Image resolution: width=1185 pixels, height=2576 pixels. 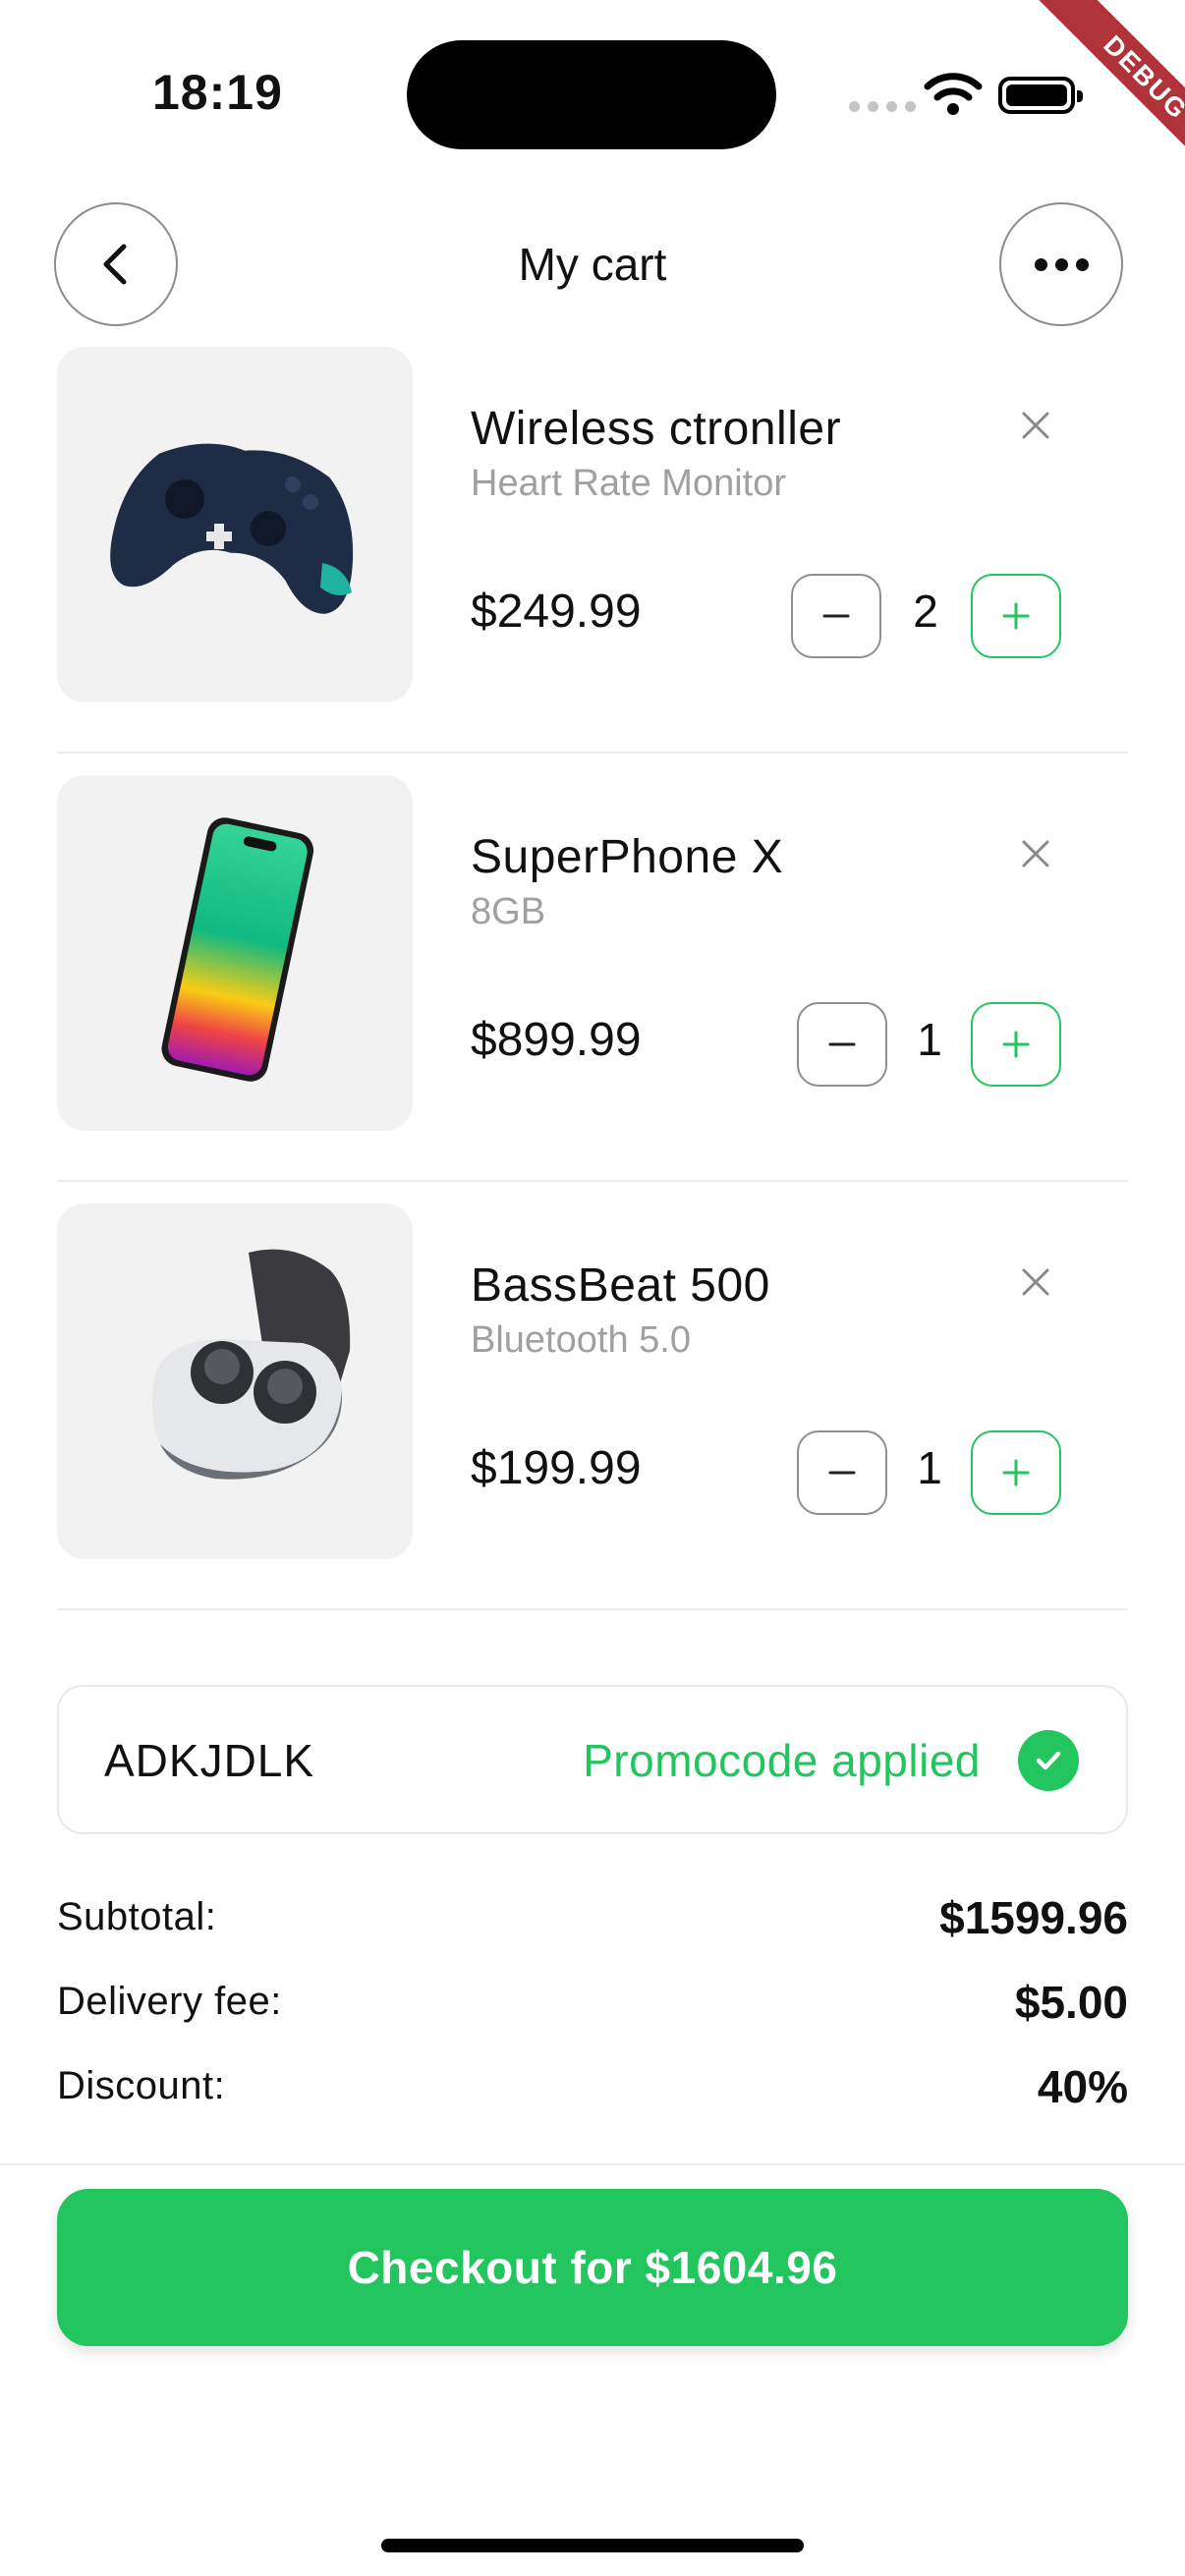 What do you see at coordinates (592, 2545) in the screenshot?
I see `home-indicator` at bounding box center [592, 2545].